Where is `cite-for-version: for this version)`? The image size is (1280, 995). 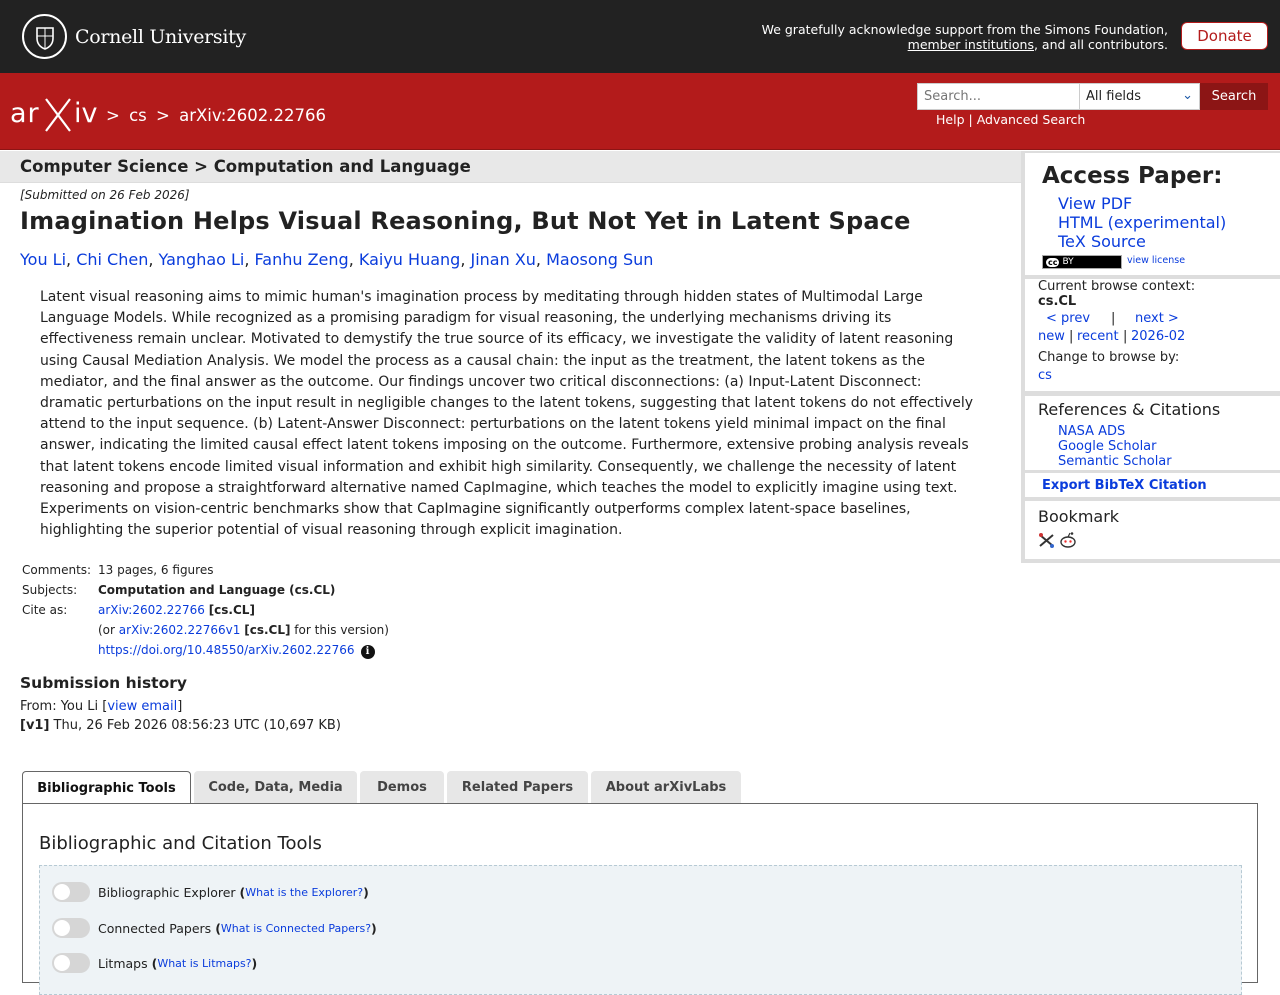 cite-for-version: for this version) is located at coordinates (341, 630).